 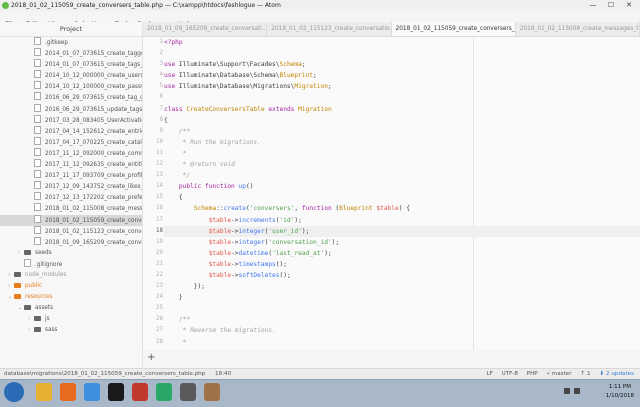 I want to click on tree-file: 2016_06_29_073615_update_tags_, so click(x=71, y=109).